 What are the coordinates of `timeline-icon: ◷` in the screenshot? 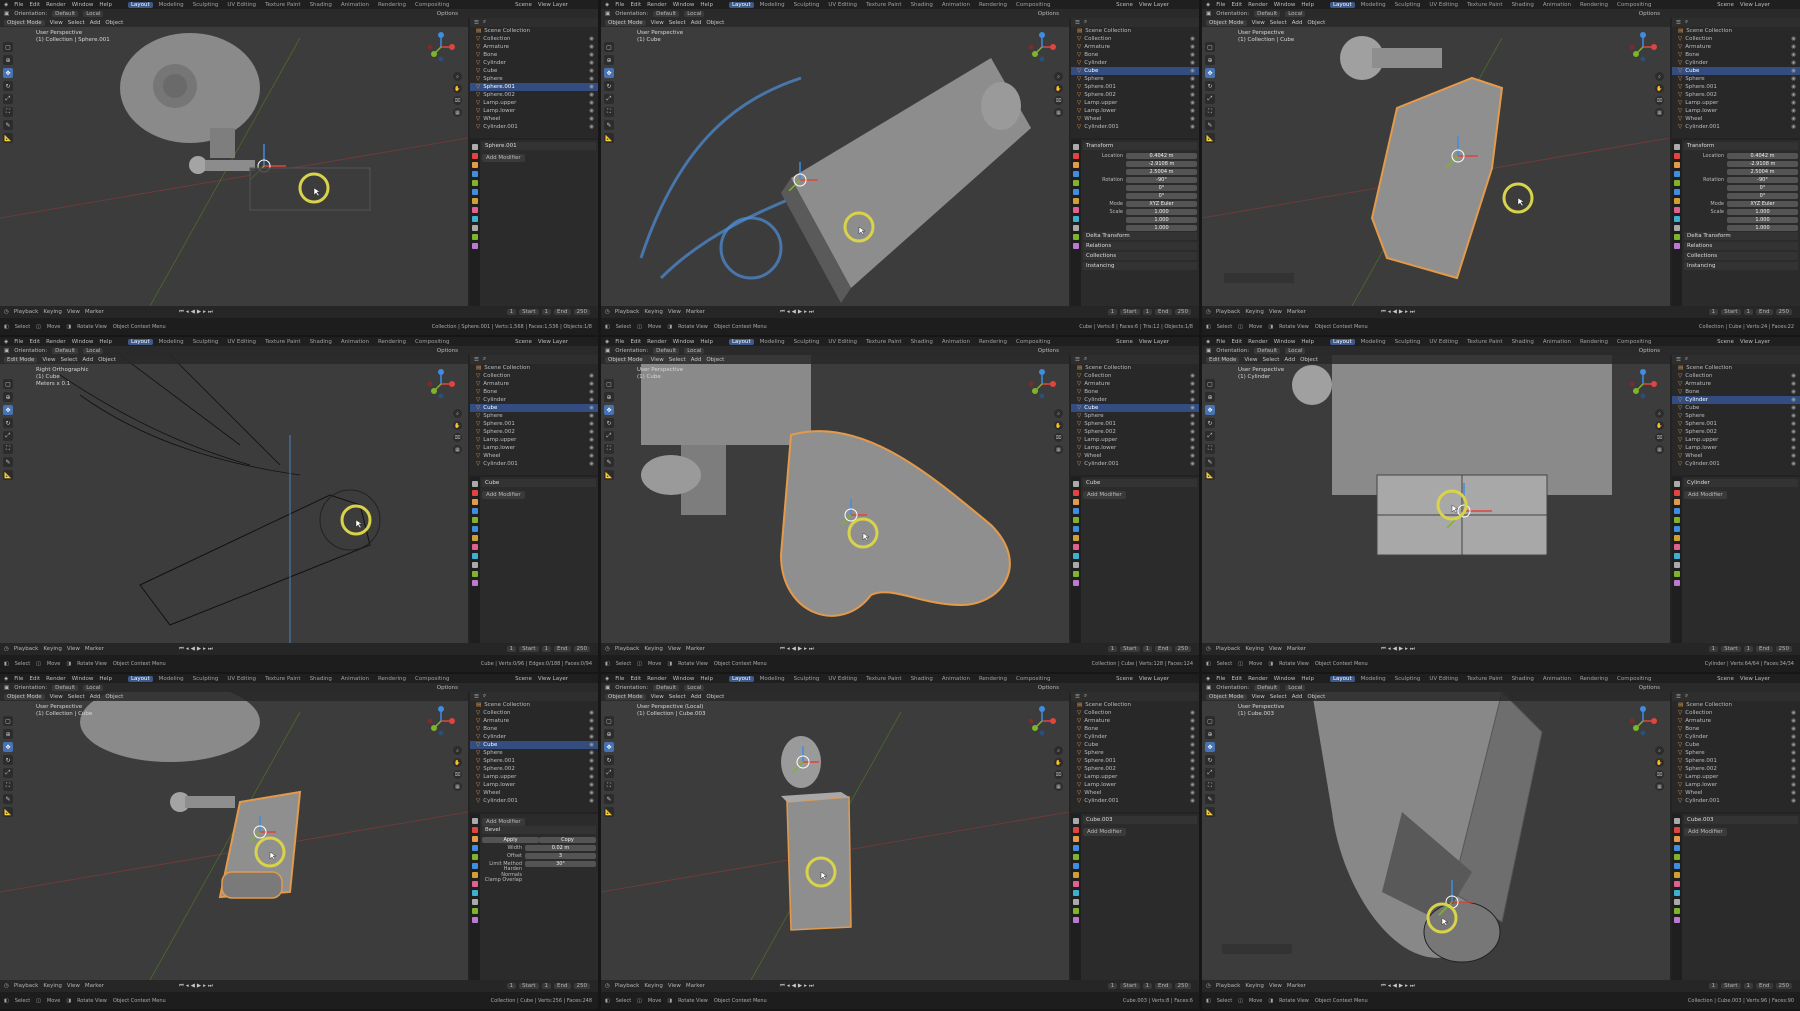 It's located at (607, 312).